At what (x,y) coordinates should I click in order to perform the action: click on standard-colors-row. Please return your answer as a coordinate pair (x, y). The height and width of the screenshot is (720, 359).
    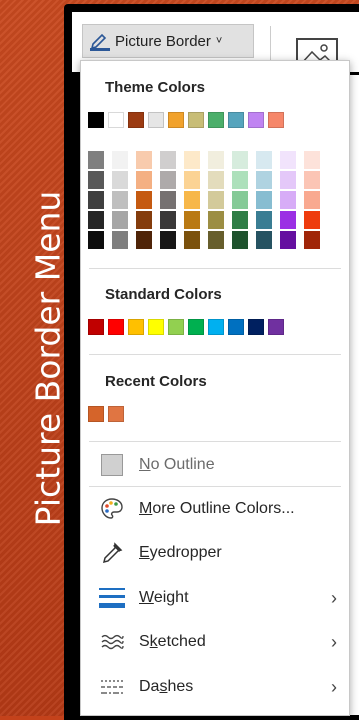
    Looking at the image, I should click on (186, 327).